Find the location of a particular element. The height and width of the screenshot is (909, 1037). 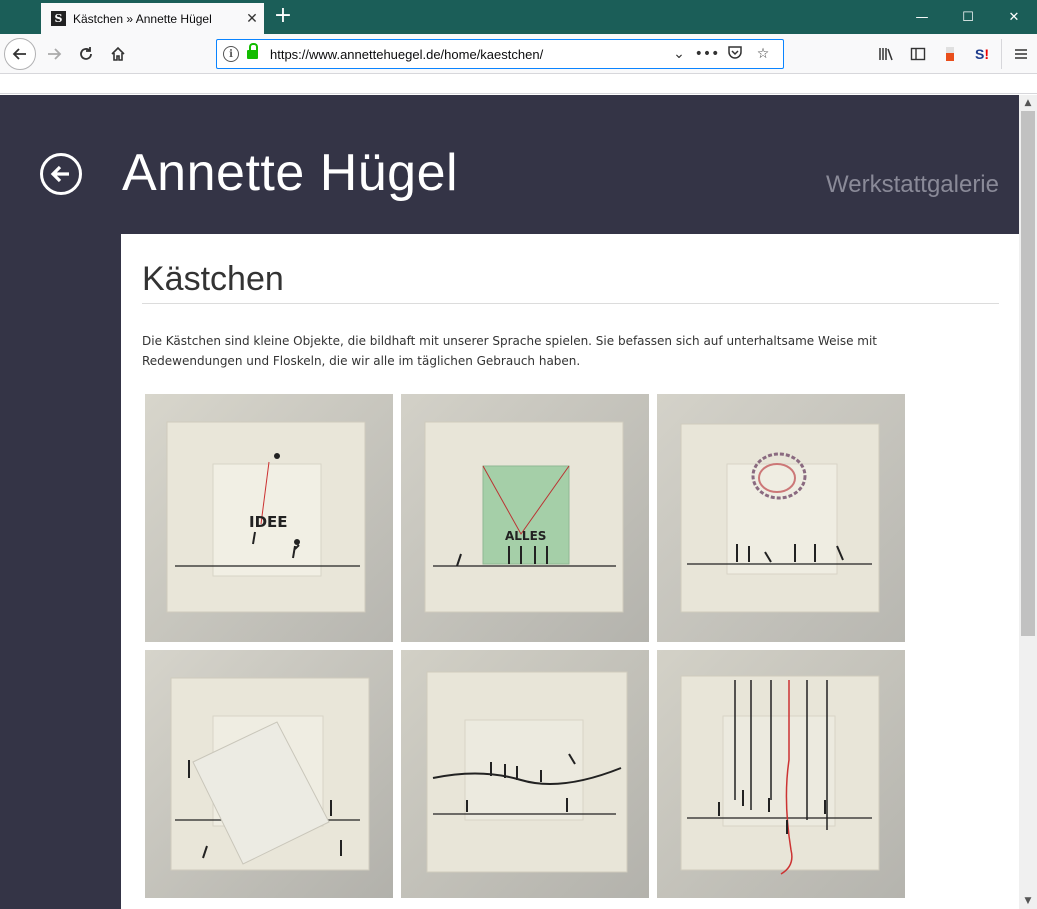

library-icon is located at coordinates (886, 54).